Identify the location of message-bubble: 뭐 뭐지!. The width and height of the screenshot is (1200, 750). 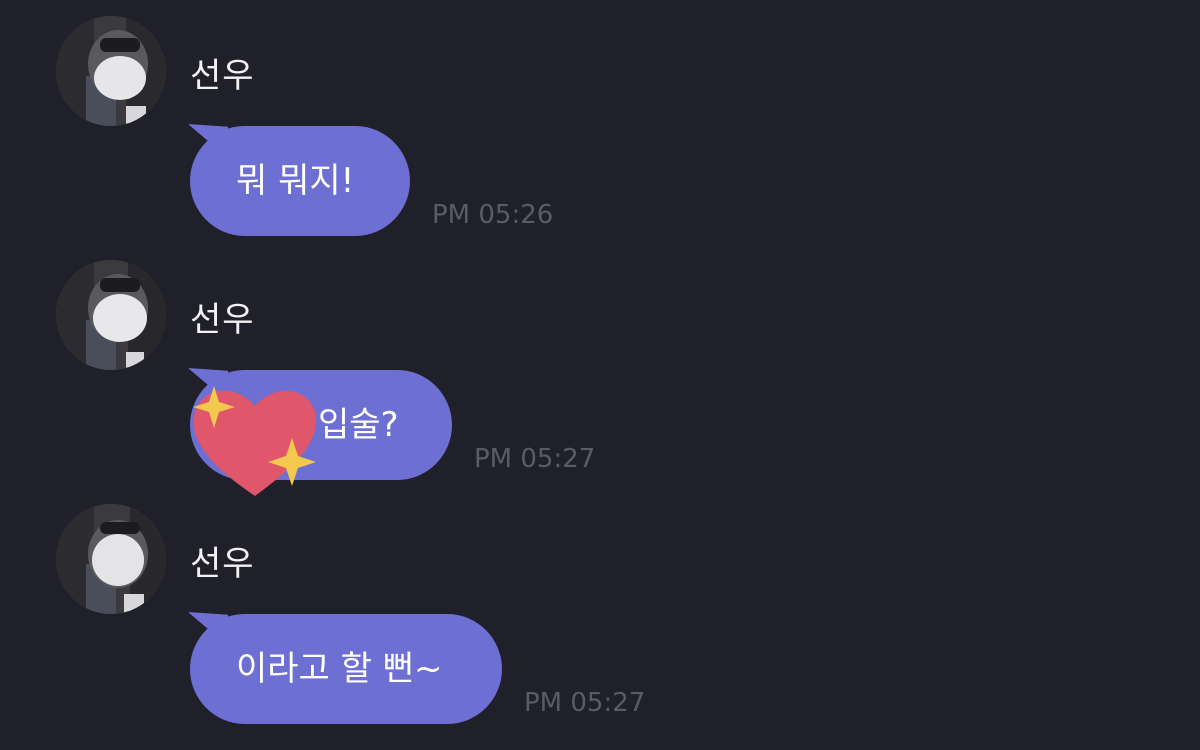
(299, 180).